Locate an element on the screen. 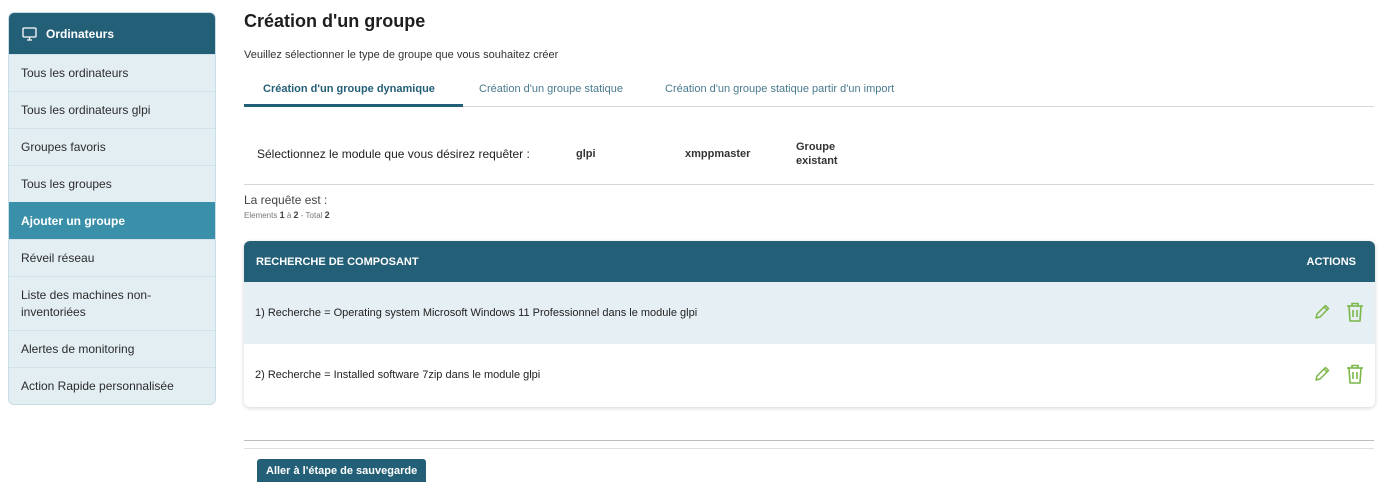  sidebar-item-label: Groupes favoris is located at coordinates (63, 147).